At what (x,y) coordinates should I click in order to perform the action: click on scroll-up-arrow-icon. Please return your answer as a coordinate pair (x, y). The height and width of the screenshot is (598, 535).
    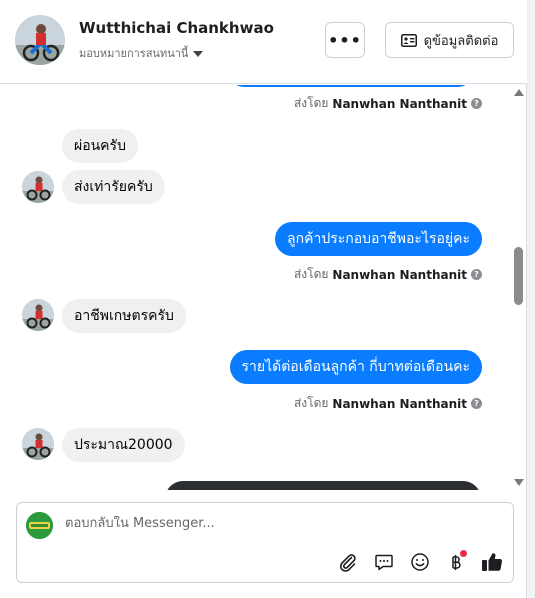
    Looking at the image, I should click on (519, 92).